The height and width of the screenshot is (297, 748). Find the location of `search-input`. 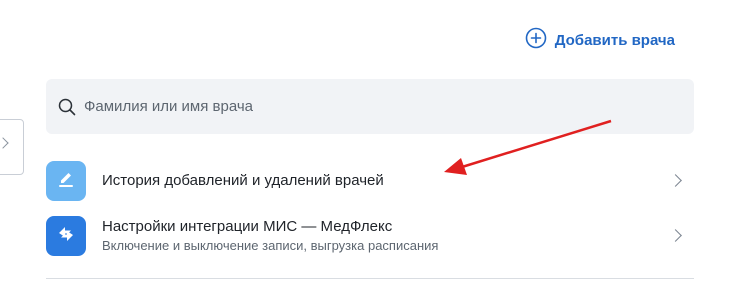

search-input is located at coordinates (364, 106).